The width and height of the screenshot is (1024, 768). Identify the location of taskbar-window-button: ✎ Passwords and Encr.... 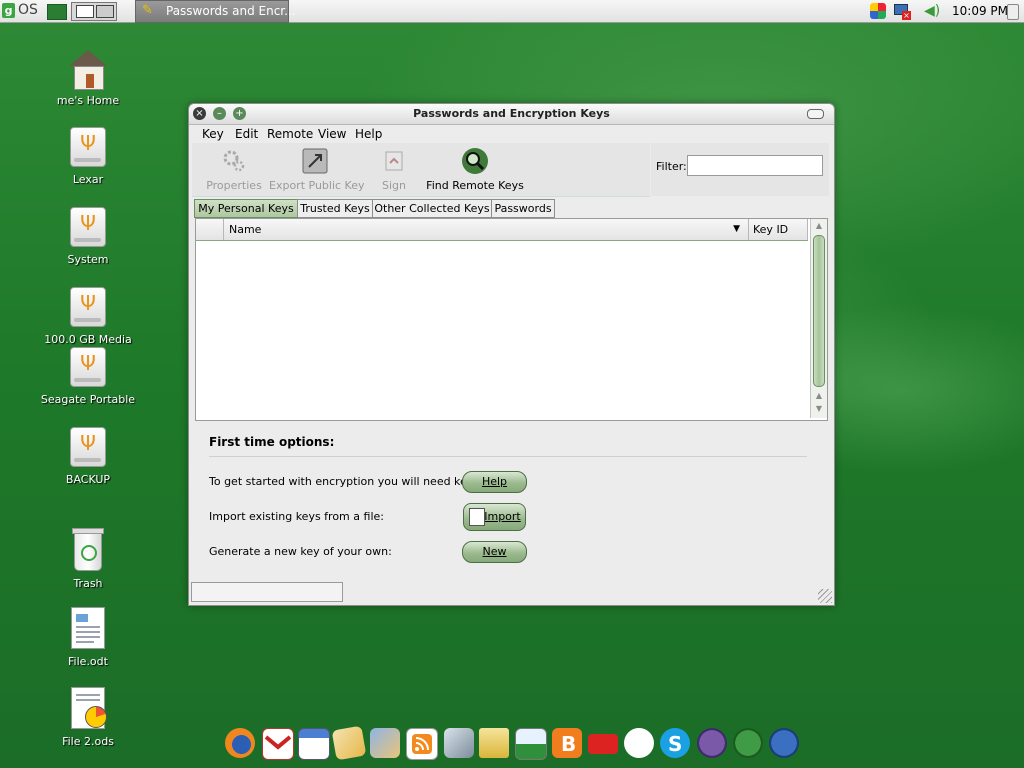
(215, 11).